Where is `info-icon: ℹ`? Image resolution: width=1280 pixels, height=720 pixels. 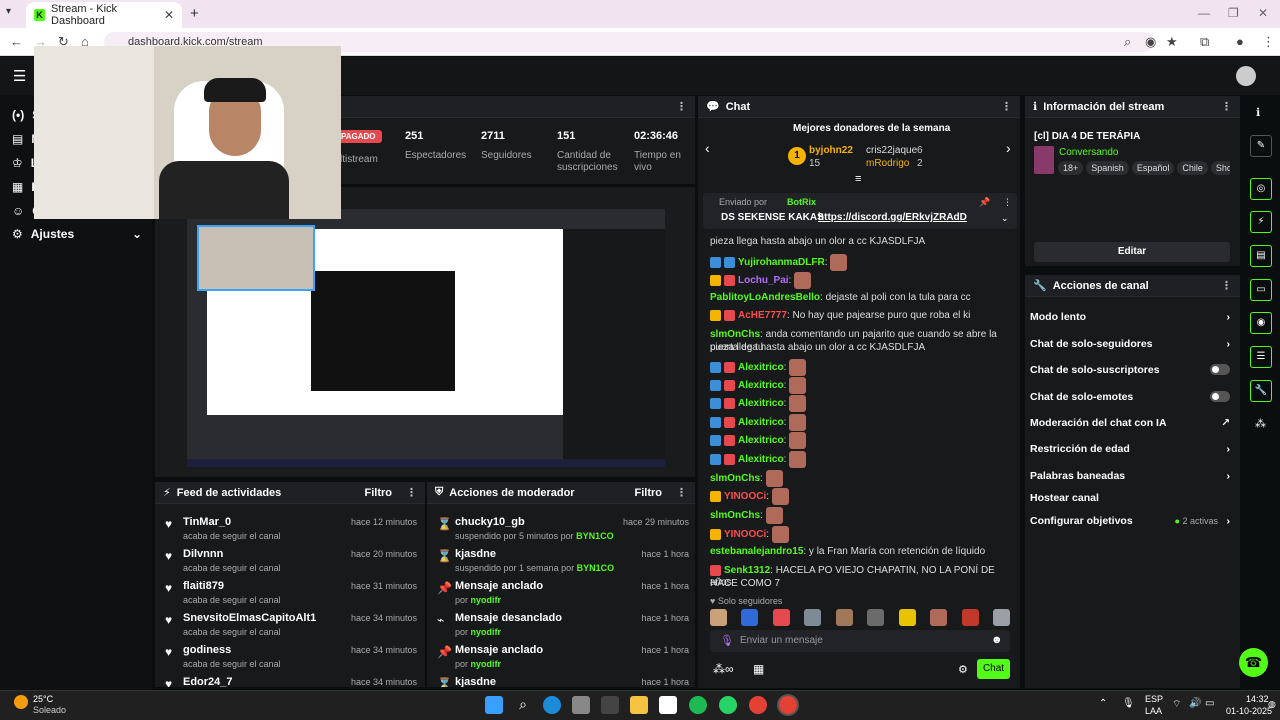
info-icon: ℹ is located at coordinates (1258, 112).